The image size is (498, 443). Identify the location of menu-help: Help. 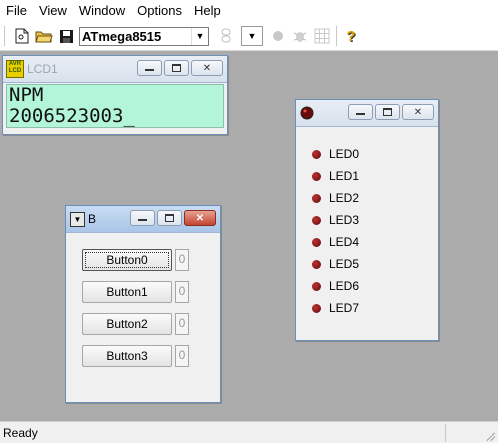
(207, 11).